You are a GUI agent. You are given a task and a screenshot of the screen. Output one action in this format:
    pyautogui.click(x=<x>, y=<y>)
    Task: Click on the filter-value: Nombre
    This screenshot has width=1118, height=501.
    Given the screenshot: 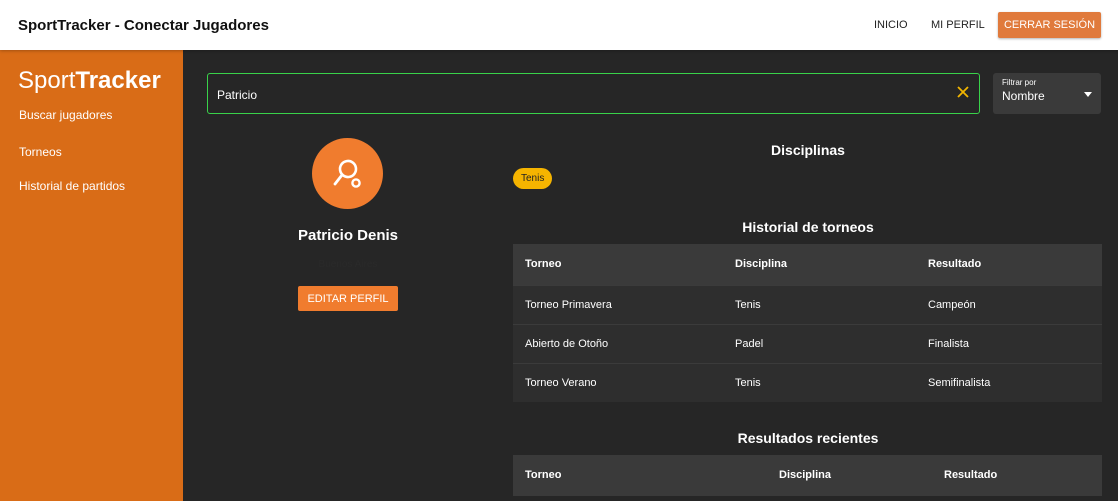 What is the action you would take?
    pyautogui.click(x=1023, y=96)
    